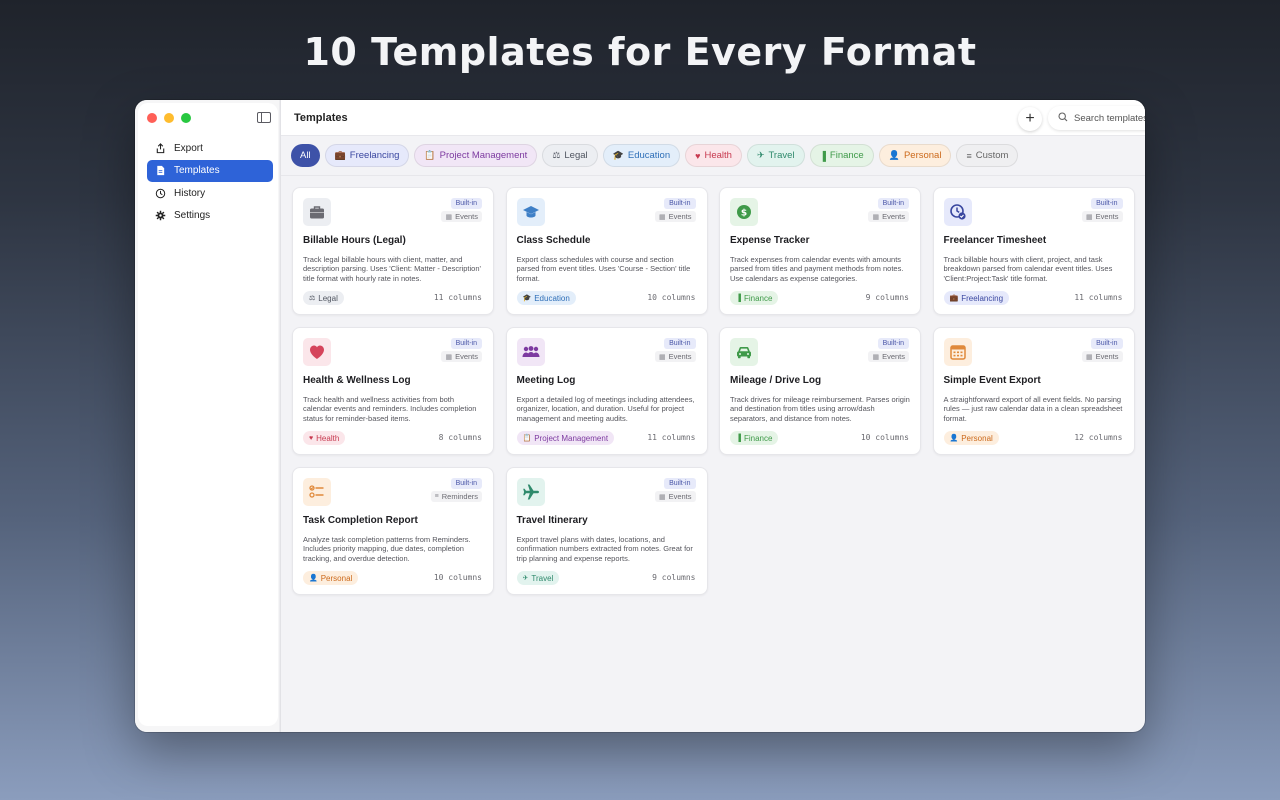  I want to click on sidebar-item-history: History, so click(210, 193).